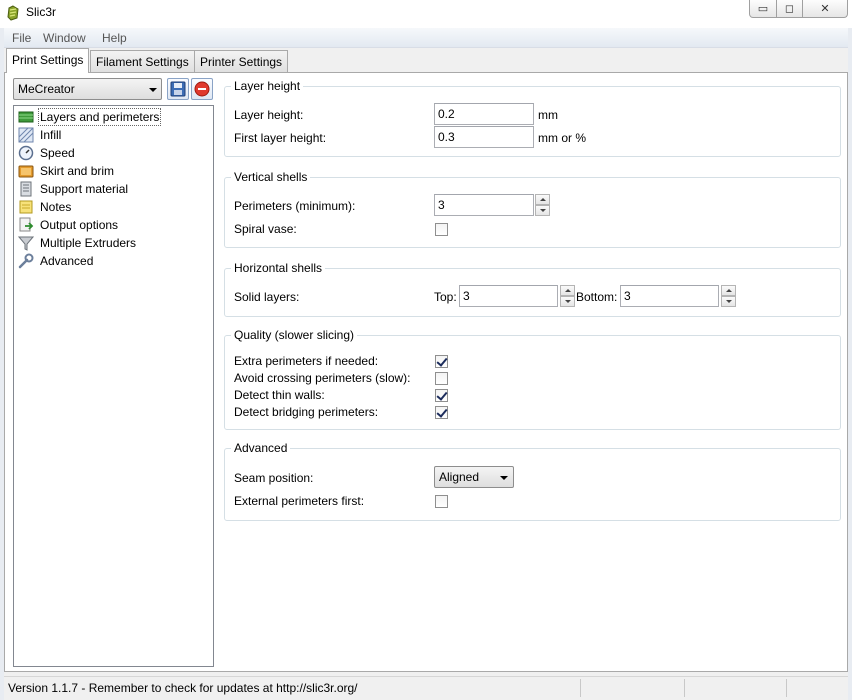 The width and height of the screenshot is (852, 700). I want to click on perimeters-label: Perimeters (minimum):, so click(295, 206).